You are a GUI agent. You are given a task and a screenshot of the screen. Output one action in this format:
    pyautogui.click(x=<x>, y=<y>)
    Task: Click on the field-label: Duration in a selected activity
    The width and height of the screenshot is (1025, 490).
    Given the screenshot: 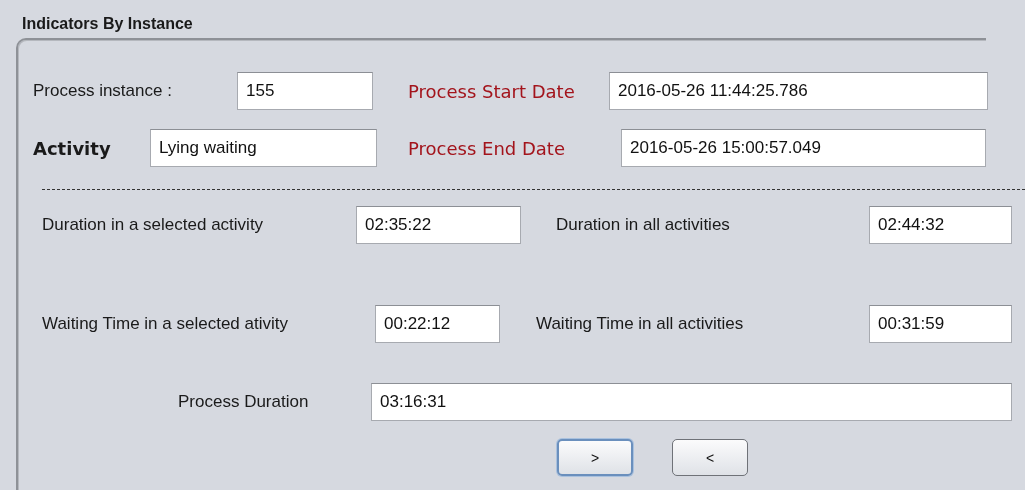 What is the action you would take?
    pyautogui.click(x=153, y=225)
    